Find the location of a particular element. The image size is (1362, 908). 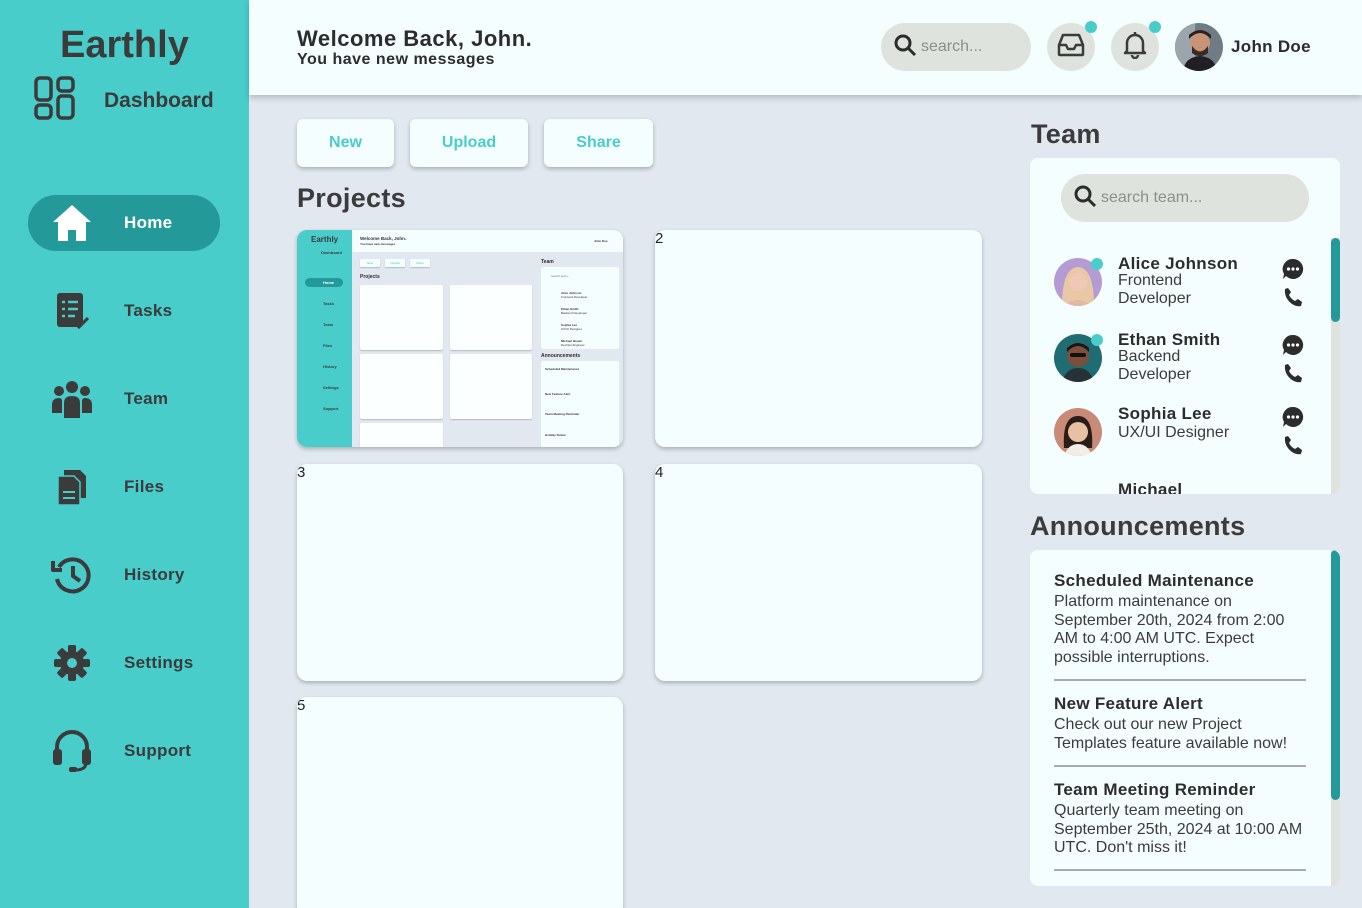

inbox-icon is located at coordinates (1071, 47).